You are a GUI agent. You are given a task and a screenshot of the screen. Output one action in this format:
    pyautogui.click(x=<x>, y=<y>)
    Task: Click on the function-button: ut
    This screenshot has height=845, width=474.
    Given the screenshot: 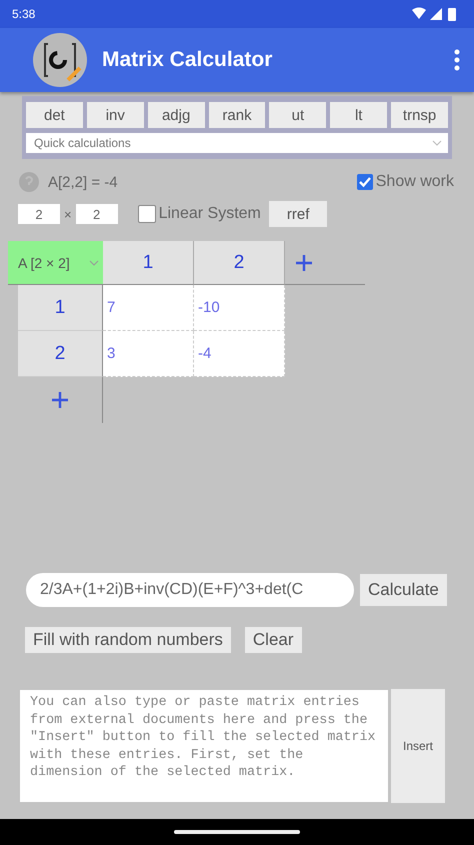 What is the action you would take?
    pyautogui.click(x=297, y=115)
    